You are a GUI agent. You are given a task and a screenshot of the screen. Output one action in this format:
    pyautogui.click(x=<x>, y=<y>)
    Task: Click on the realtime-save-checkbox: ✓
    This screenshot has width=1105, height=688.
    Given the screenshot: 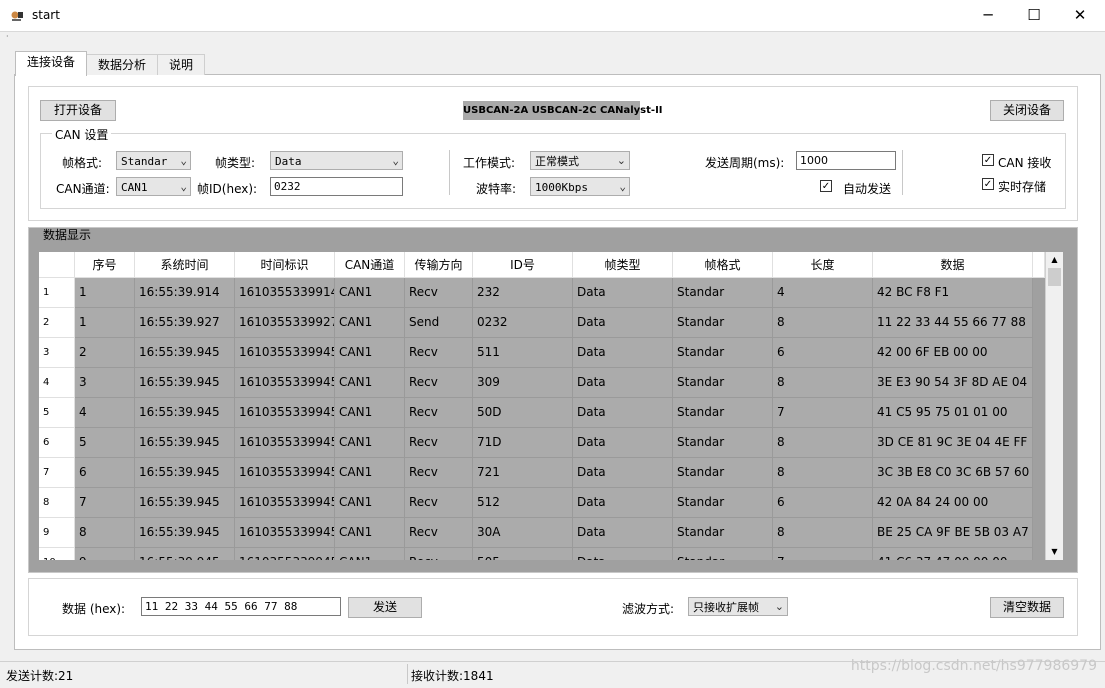 What is the action you would take?
    pyautogui.click(x=988, y=184)
    